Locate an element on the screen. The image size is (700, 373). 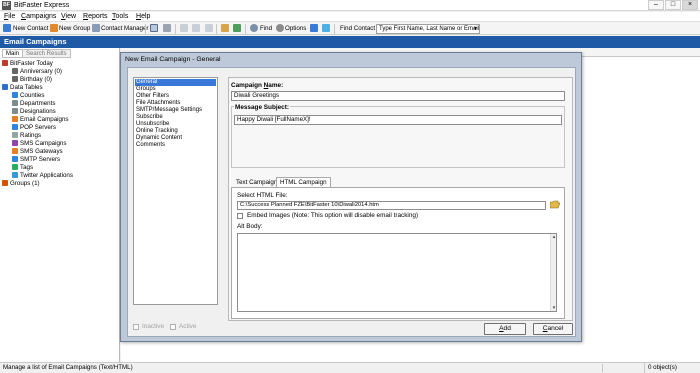
embed-images-checkbox is located at coordinates (240, 216).